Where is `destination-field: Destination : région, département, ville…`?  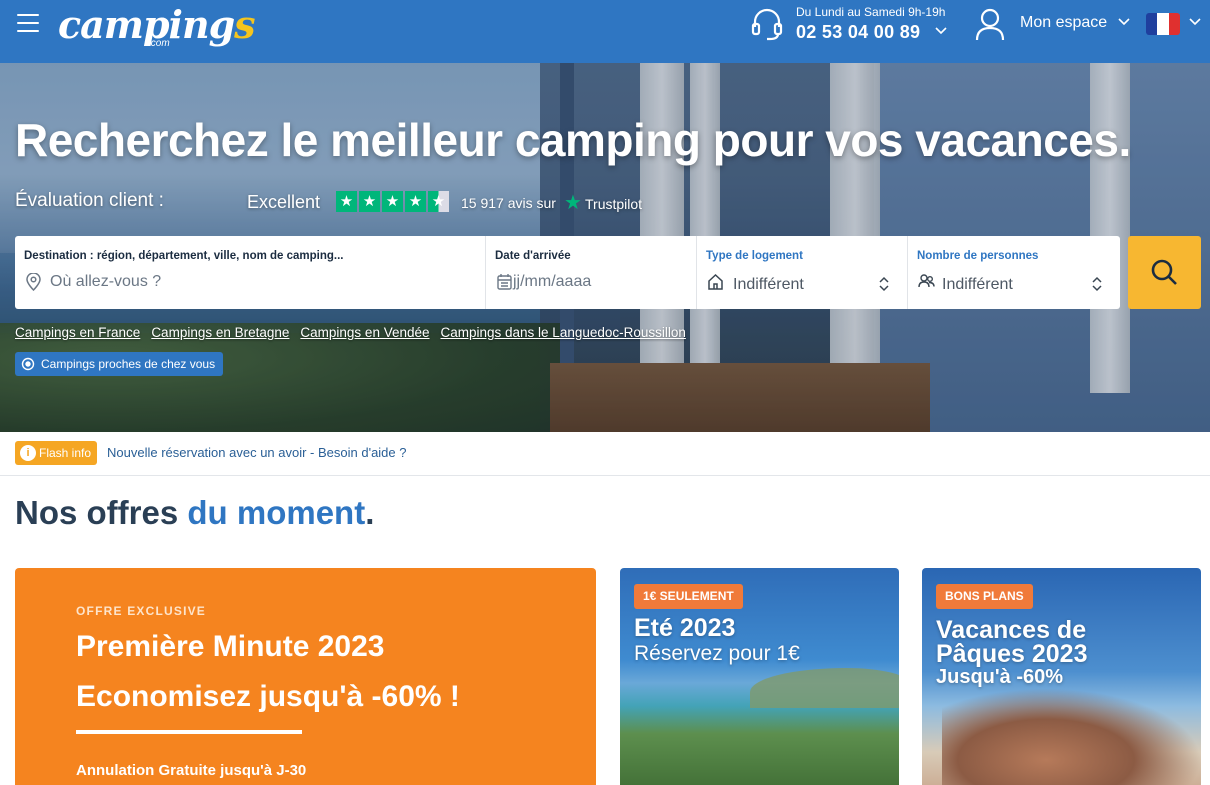 destination-field: Destination : région, département, ville… is located at coordinates (250, 272).